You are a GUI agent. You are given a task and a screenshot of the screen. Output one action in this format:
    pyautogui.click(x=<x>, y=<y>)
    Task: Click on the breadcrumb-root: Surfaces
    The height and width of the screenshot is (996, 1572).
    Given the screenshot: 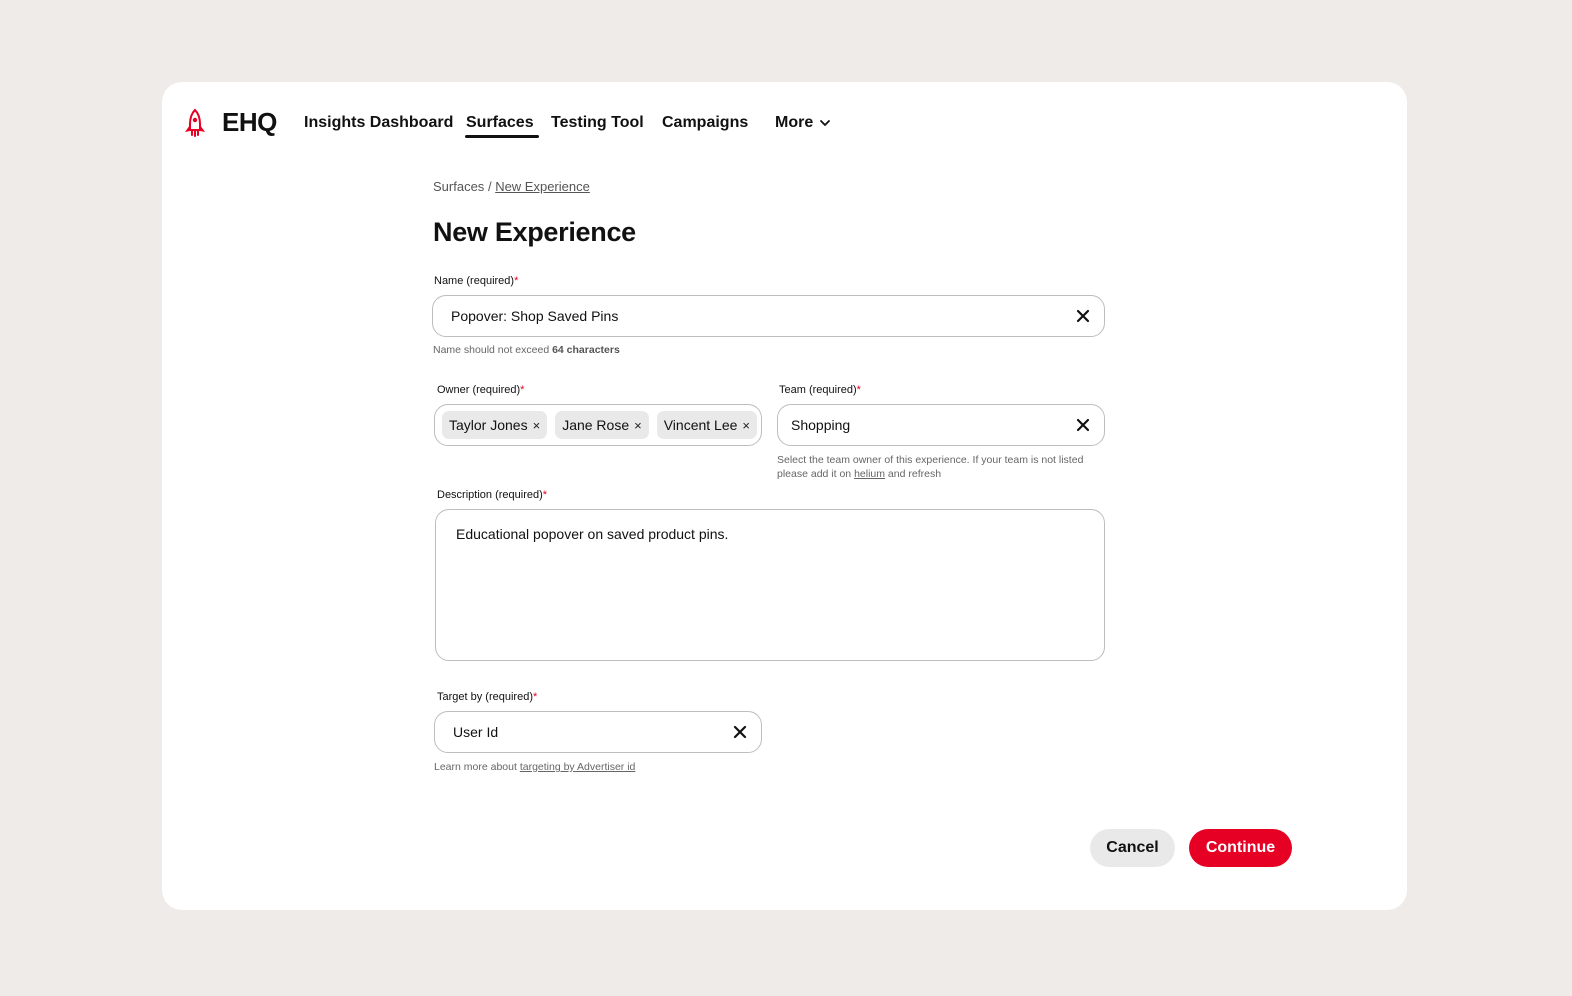 What is the action you would take?
    pyautogui.click(x=458, y=186)
    